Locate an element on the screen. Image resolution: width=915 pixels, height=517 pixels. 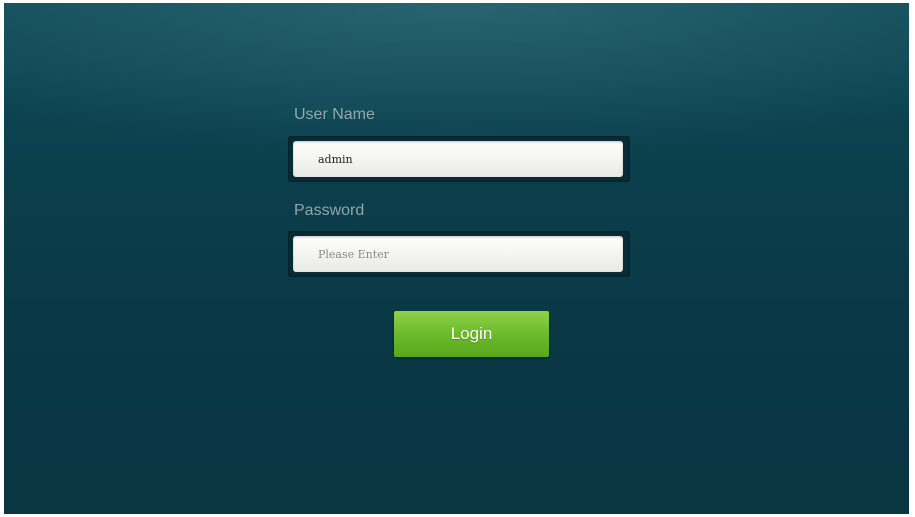
username-input is located at coordinates (458, 159).